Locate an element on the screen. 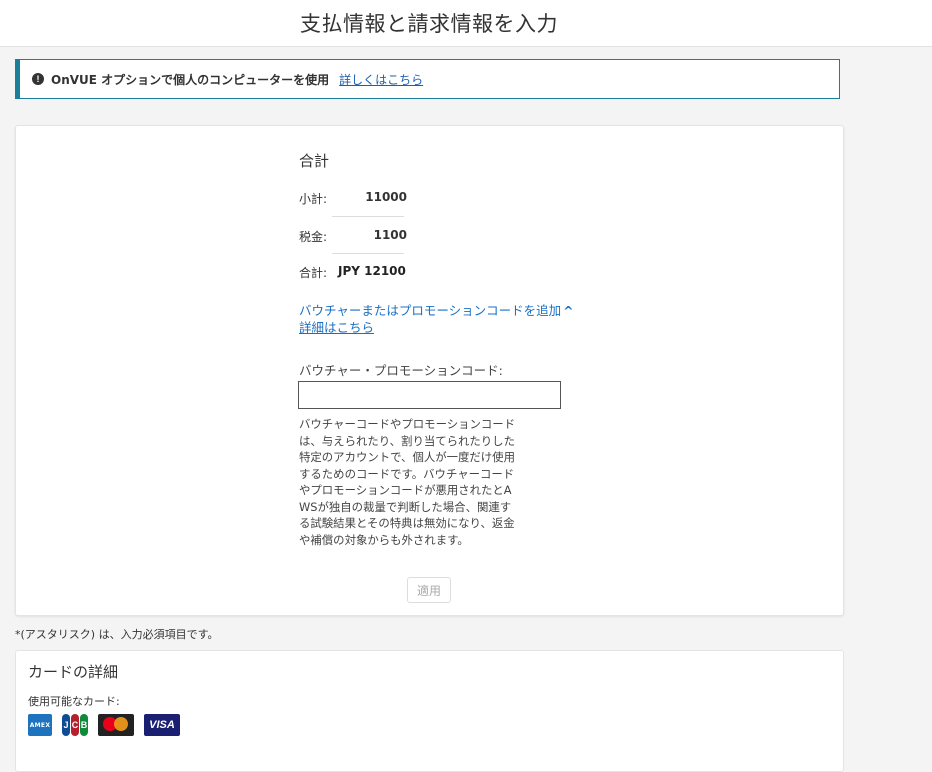 Image resolution: width=932 pixels, height=772 pixels. jcb-segment-b: B is located at coordinates (84, 725).